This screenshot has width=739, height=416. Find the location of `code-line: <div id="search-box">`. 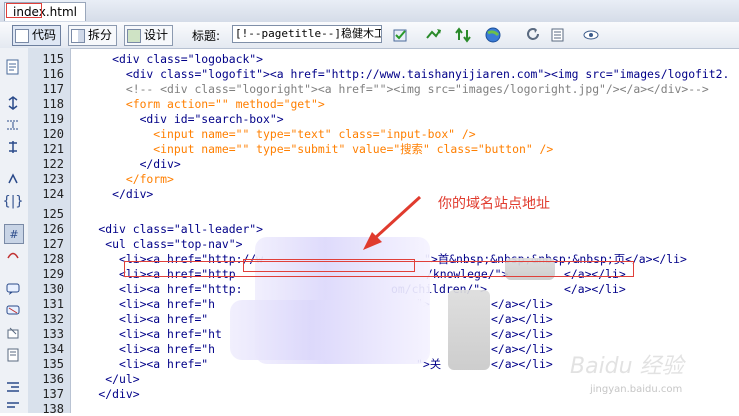

code-line: <div id="search-box"> is located at coordinates (177, 119).